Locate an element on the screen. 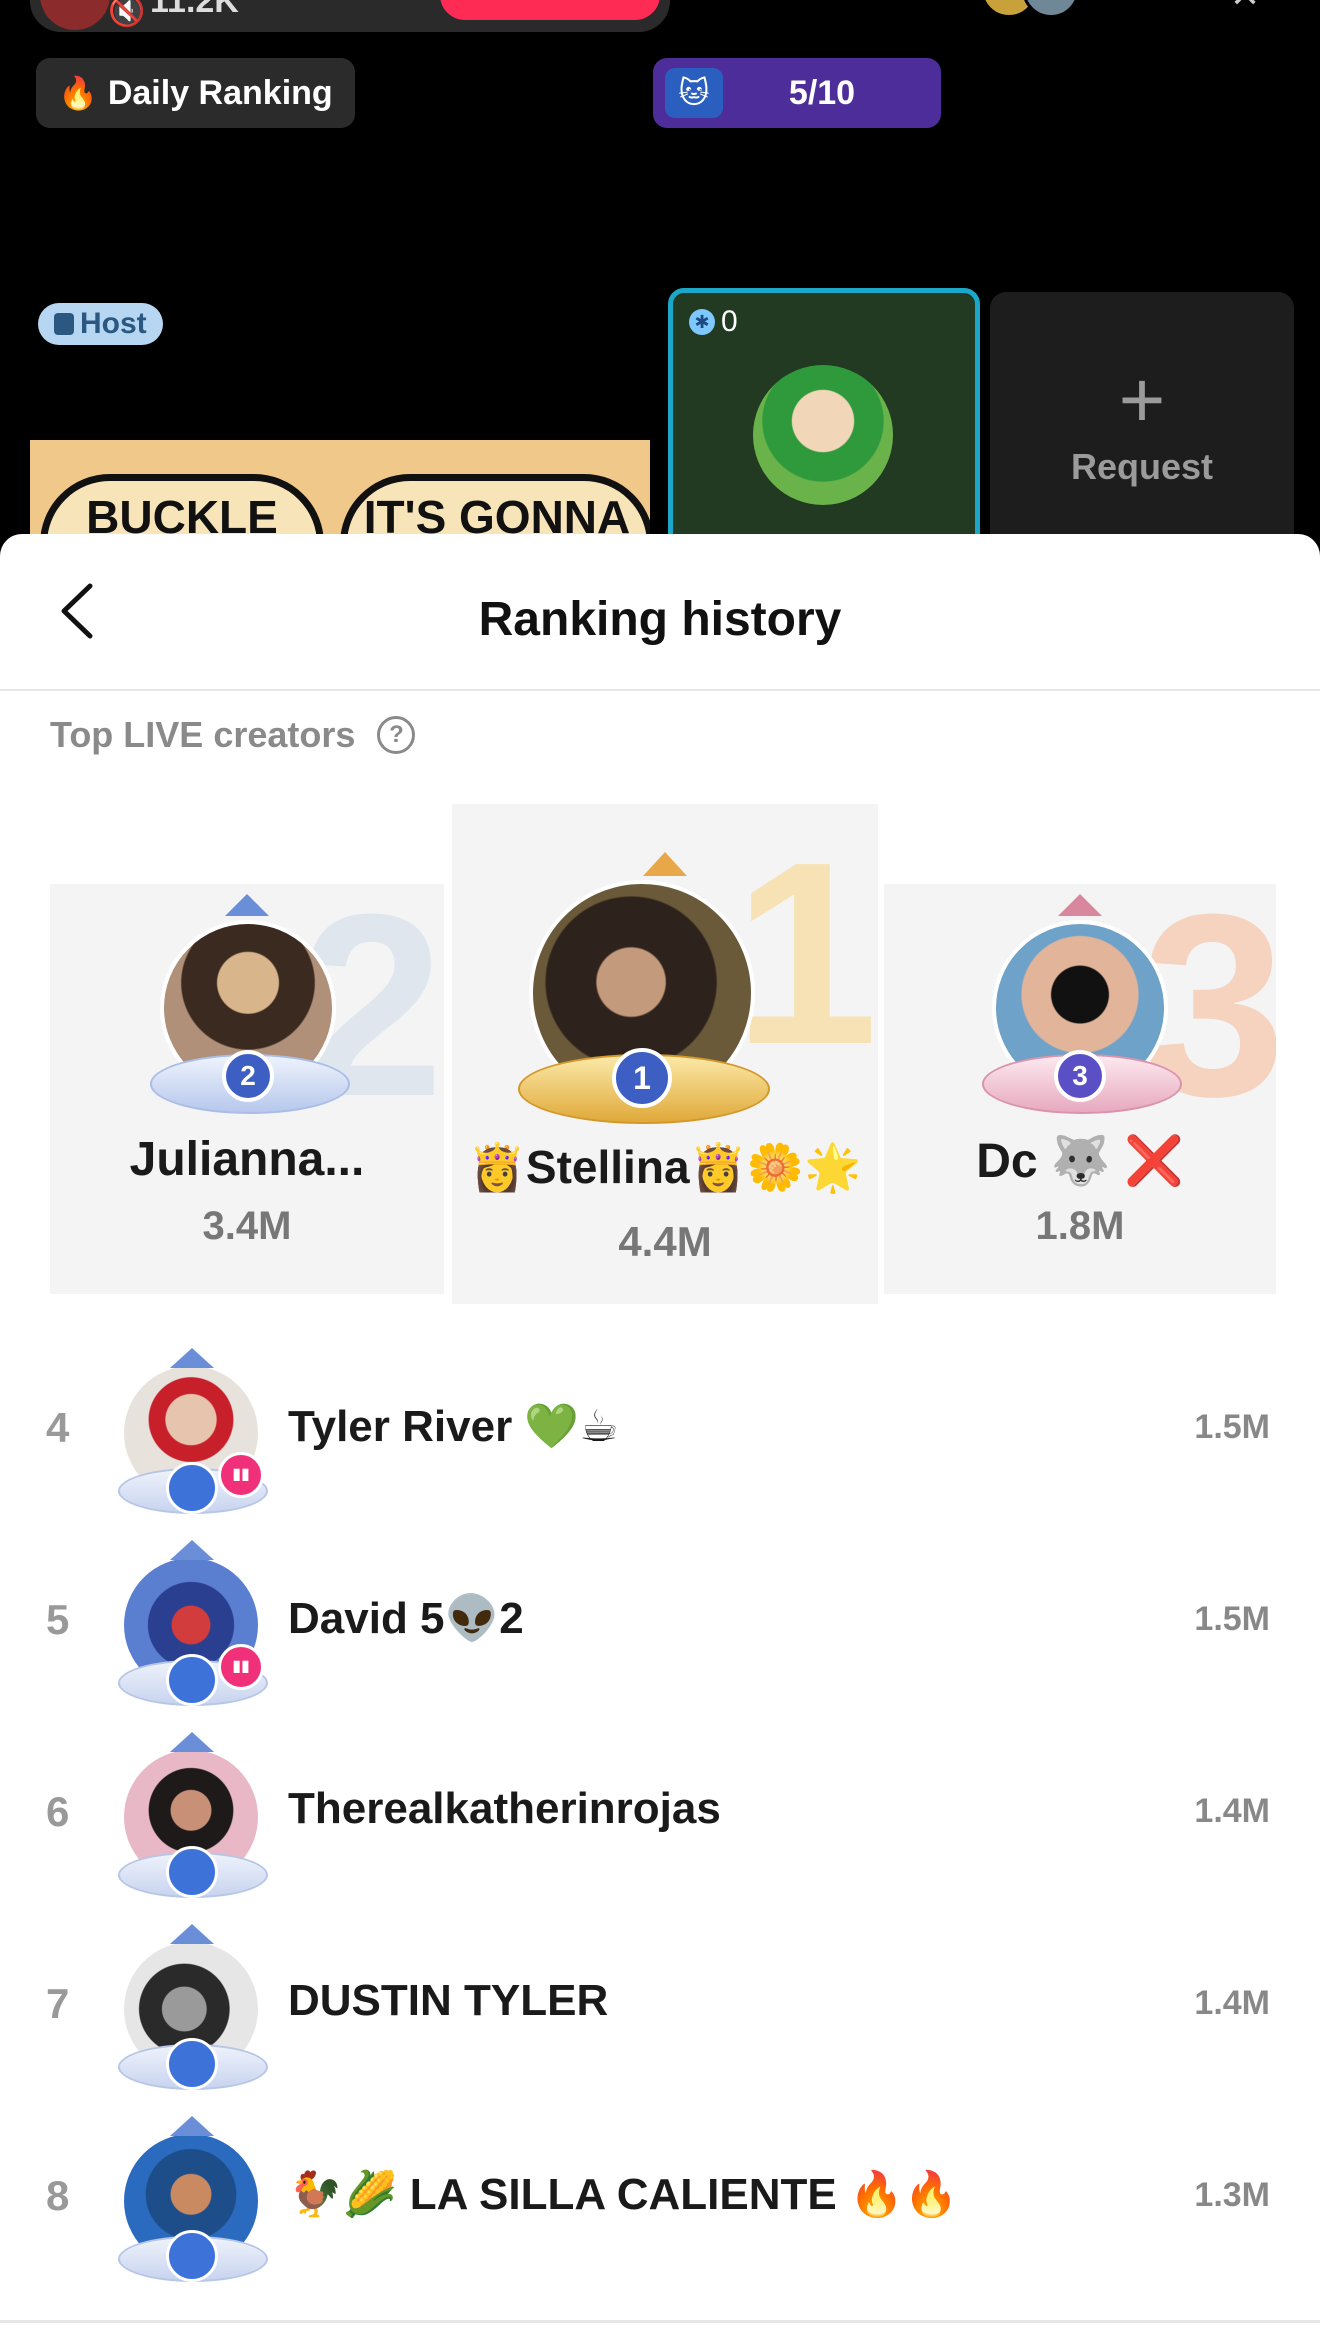  list-item: 8 🐓🌽 LA SILLA CALIENTE 🔥🔥 1.3M is located at coordinates (660, 2198).